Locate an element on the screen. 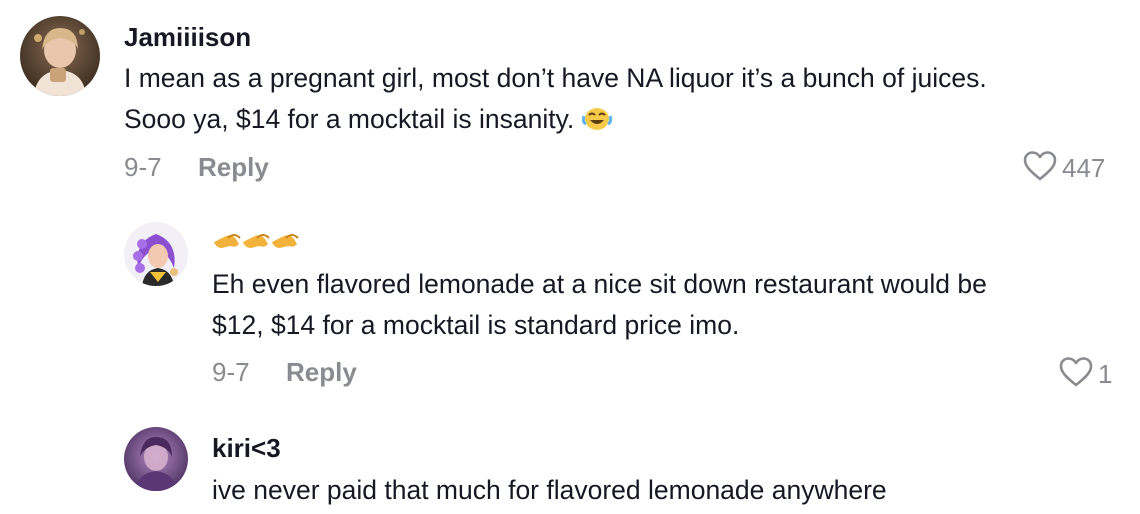  like-button: 447 is located at coordinates (1063, 168).